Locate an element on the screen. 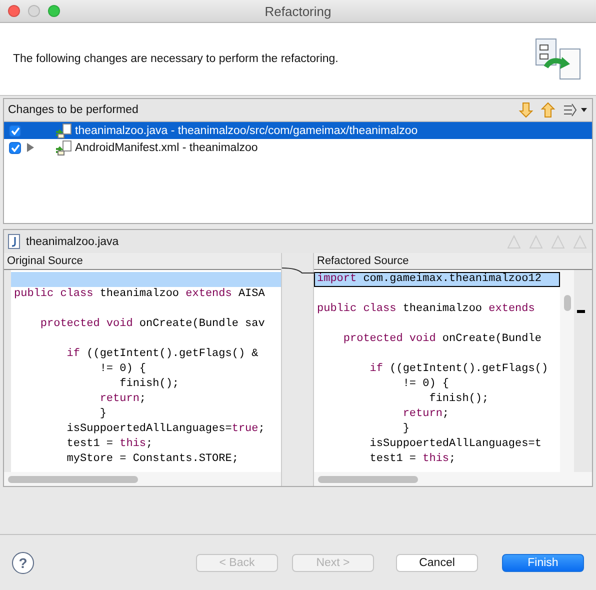 The height and width of the screenshot is (590, 596). code-line: protected void onCreate(Bundle sav is located at coordinates (152, 324).